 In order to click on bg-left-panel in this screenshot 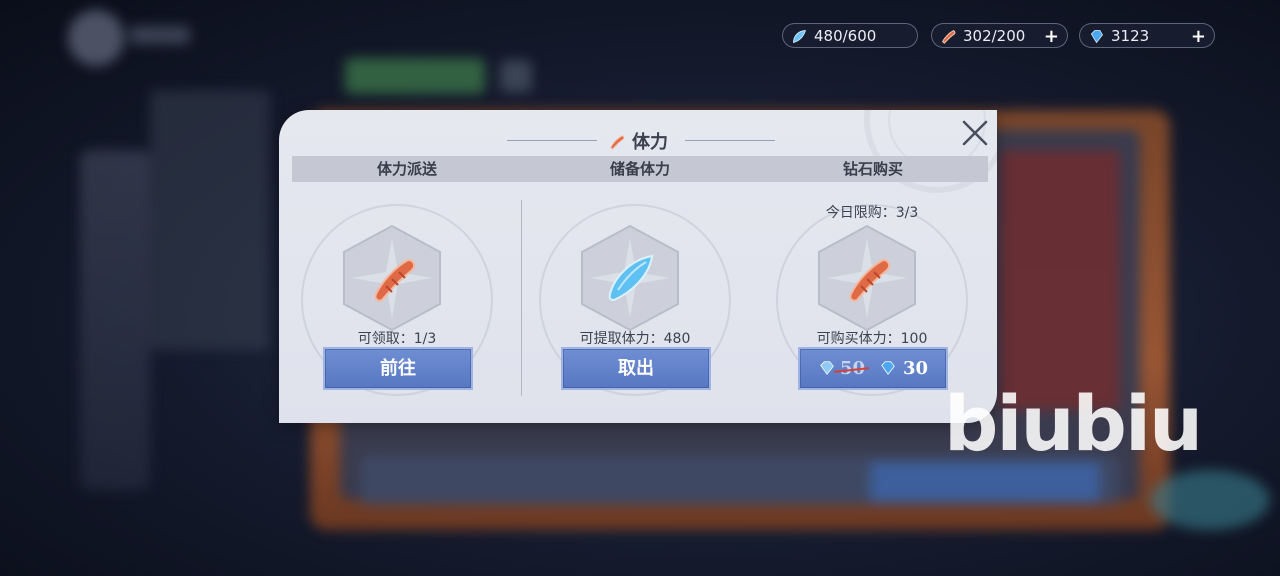, I will do `click(210, 220)`.